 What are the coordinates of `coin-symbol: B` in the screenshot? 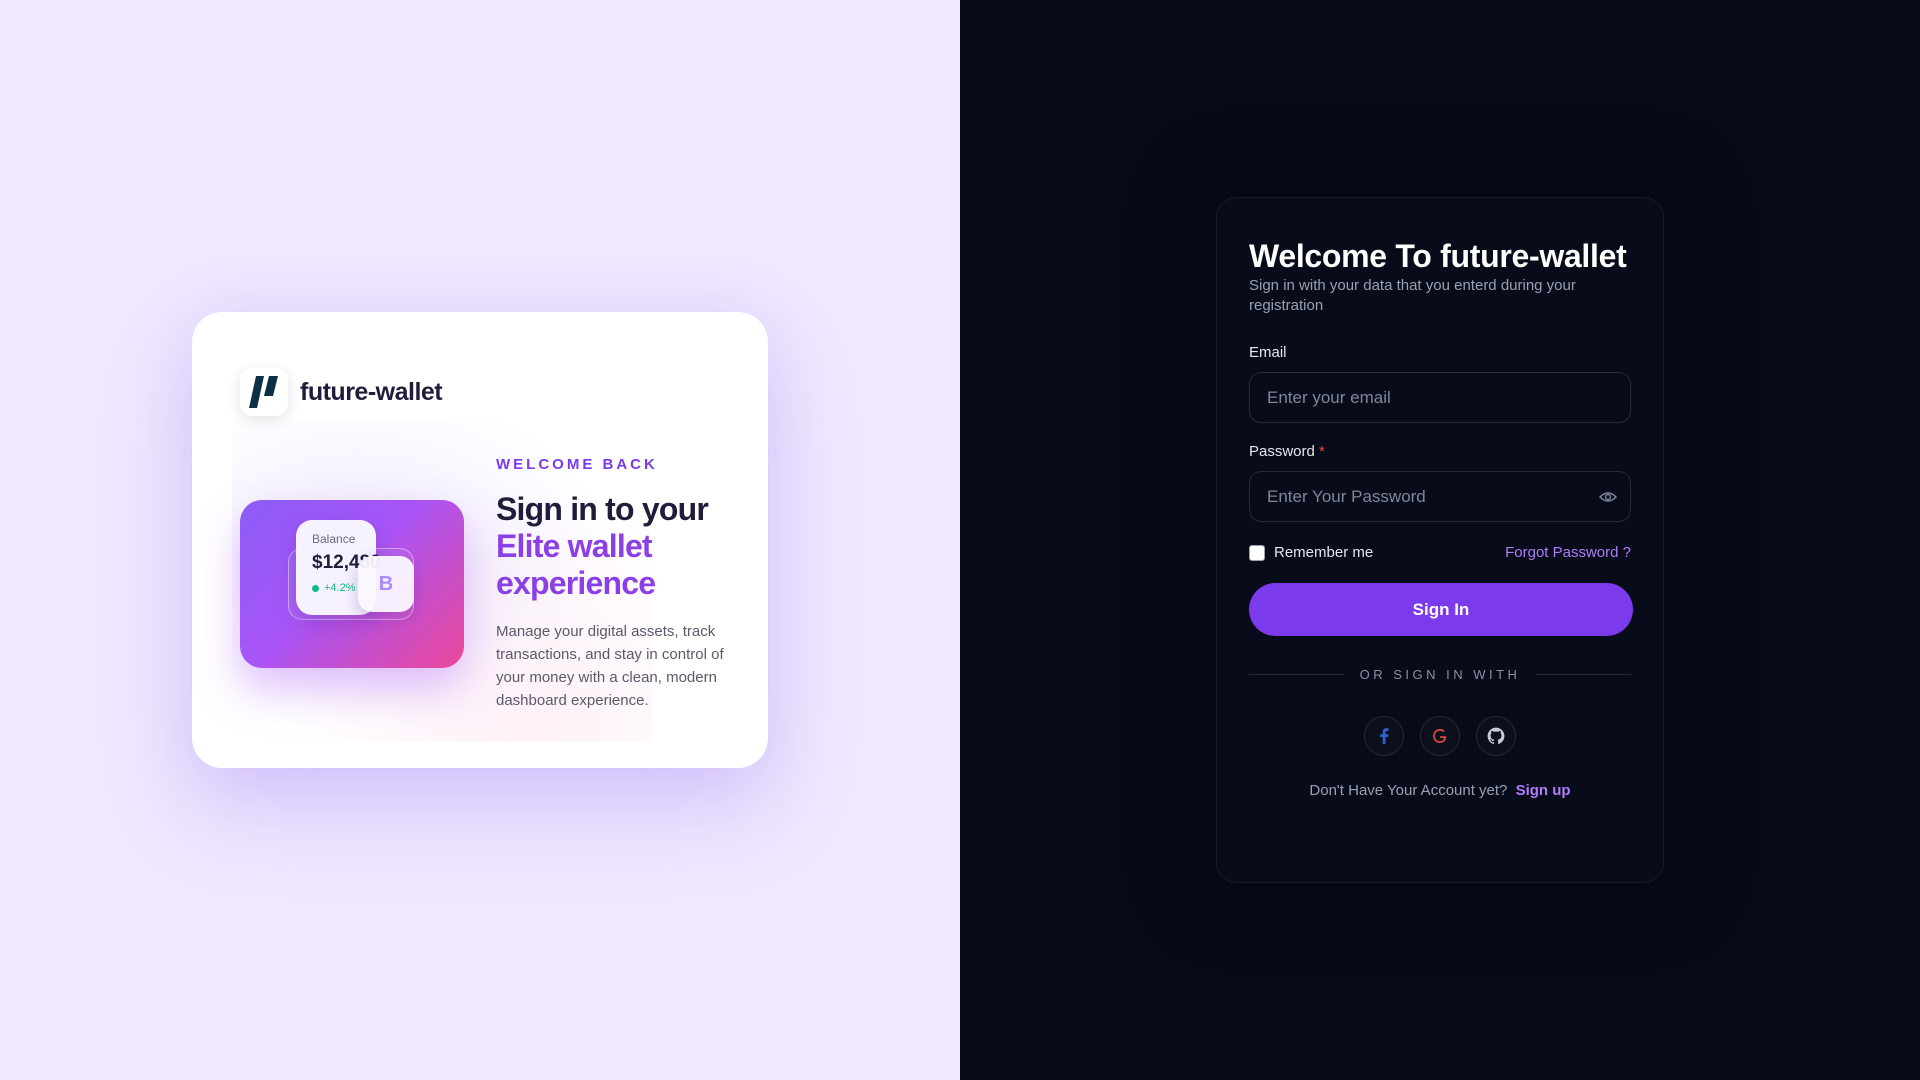 It's located at (386, 583).